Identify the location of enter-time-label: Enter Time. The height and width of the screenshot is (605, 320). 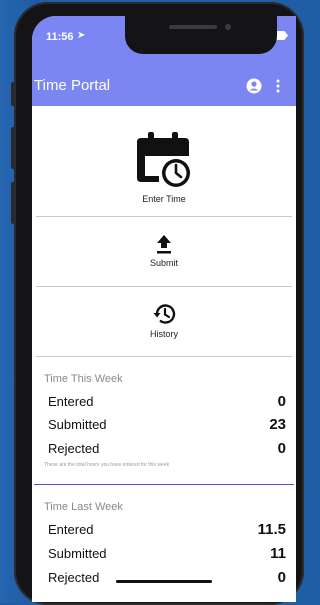
(164, 199).